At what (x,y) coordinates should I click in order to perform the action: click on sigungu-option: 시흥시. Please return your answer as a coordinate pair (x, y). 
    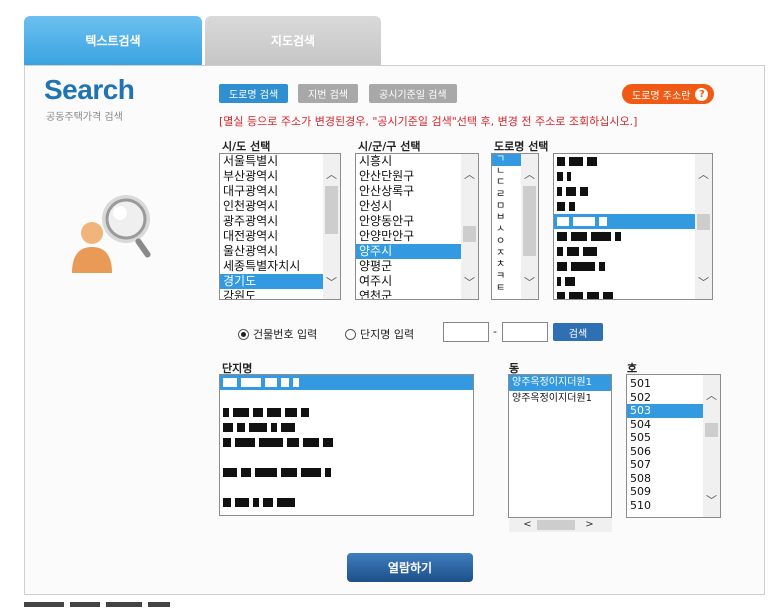
    Looking at the image, I should click on (417, 161).